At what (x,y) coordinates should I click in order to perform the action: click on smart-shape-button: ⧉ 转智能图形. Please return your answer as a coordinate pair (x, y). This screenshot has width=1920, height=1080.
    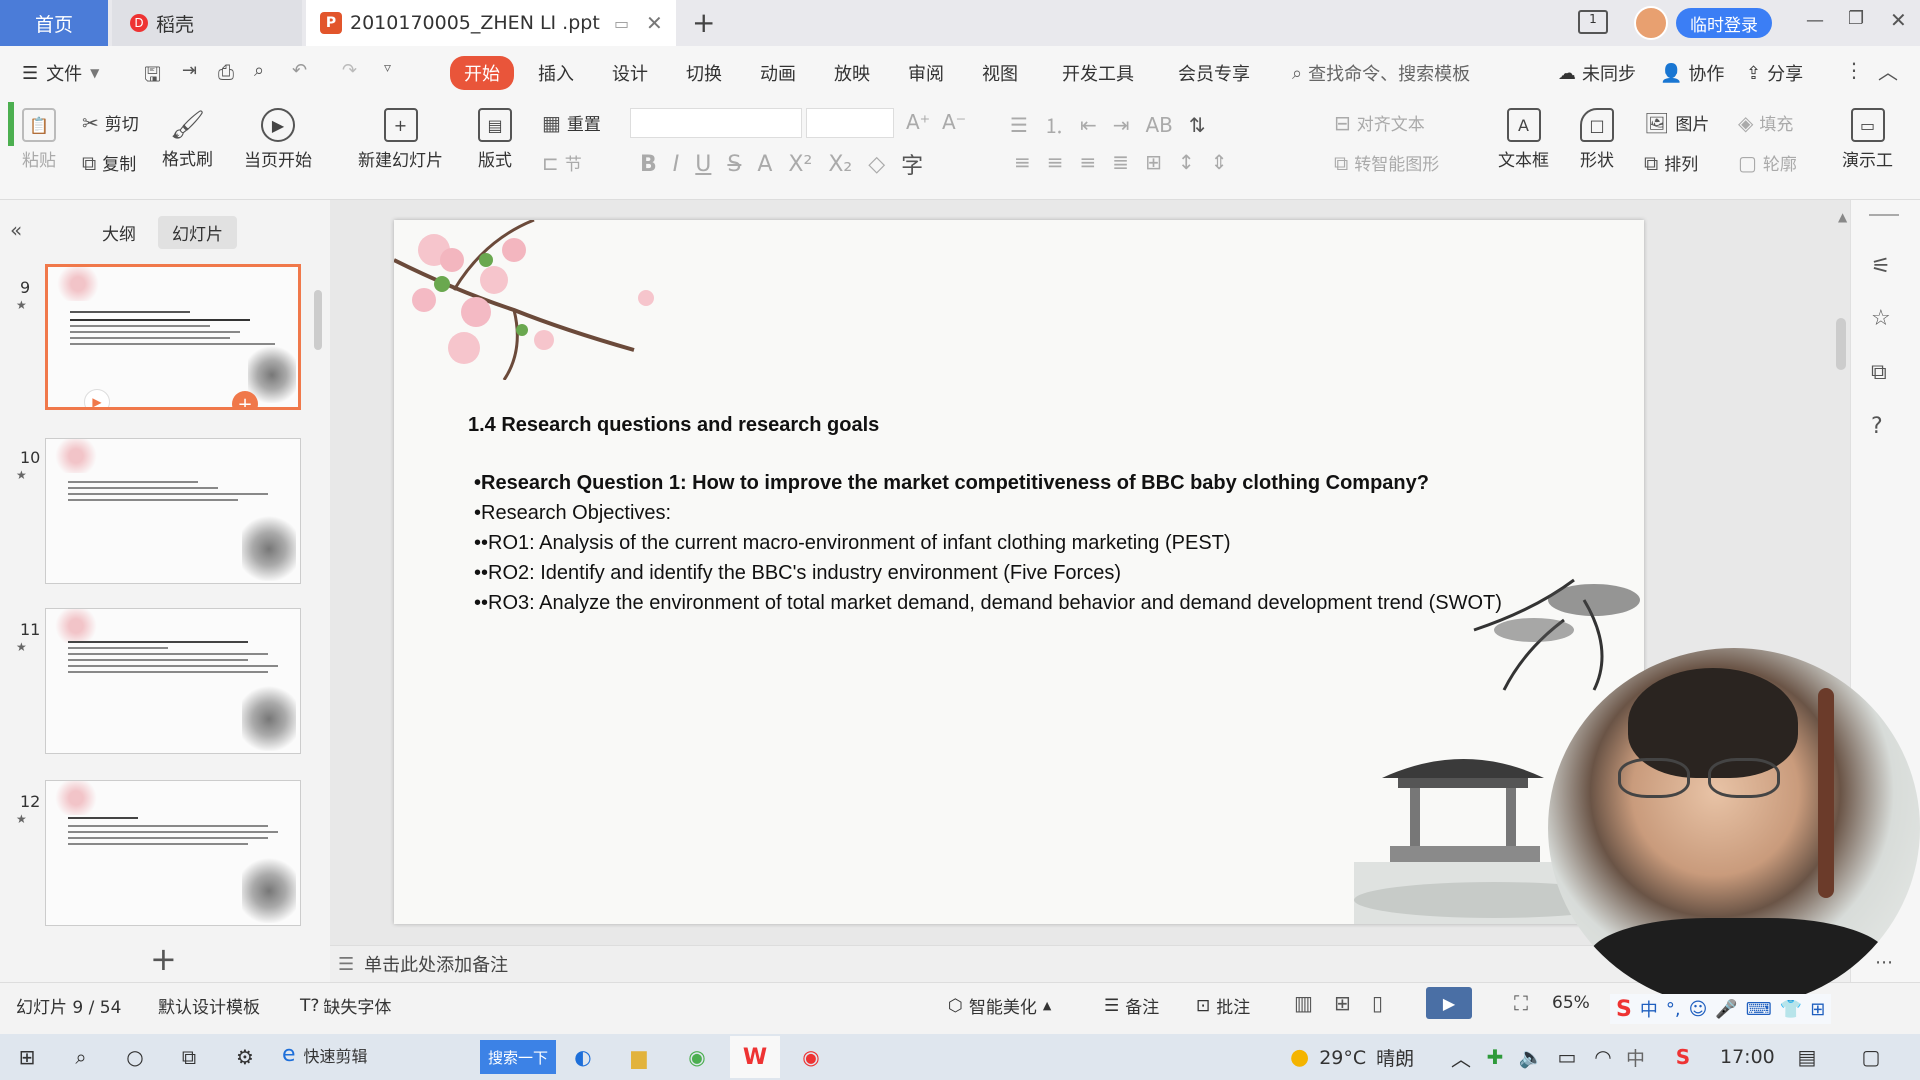
    Looking at the image, I should click on (1386, 163).